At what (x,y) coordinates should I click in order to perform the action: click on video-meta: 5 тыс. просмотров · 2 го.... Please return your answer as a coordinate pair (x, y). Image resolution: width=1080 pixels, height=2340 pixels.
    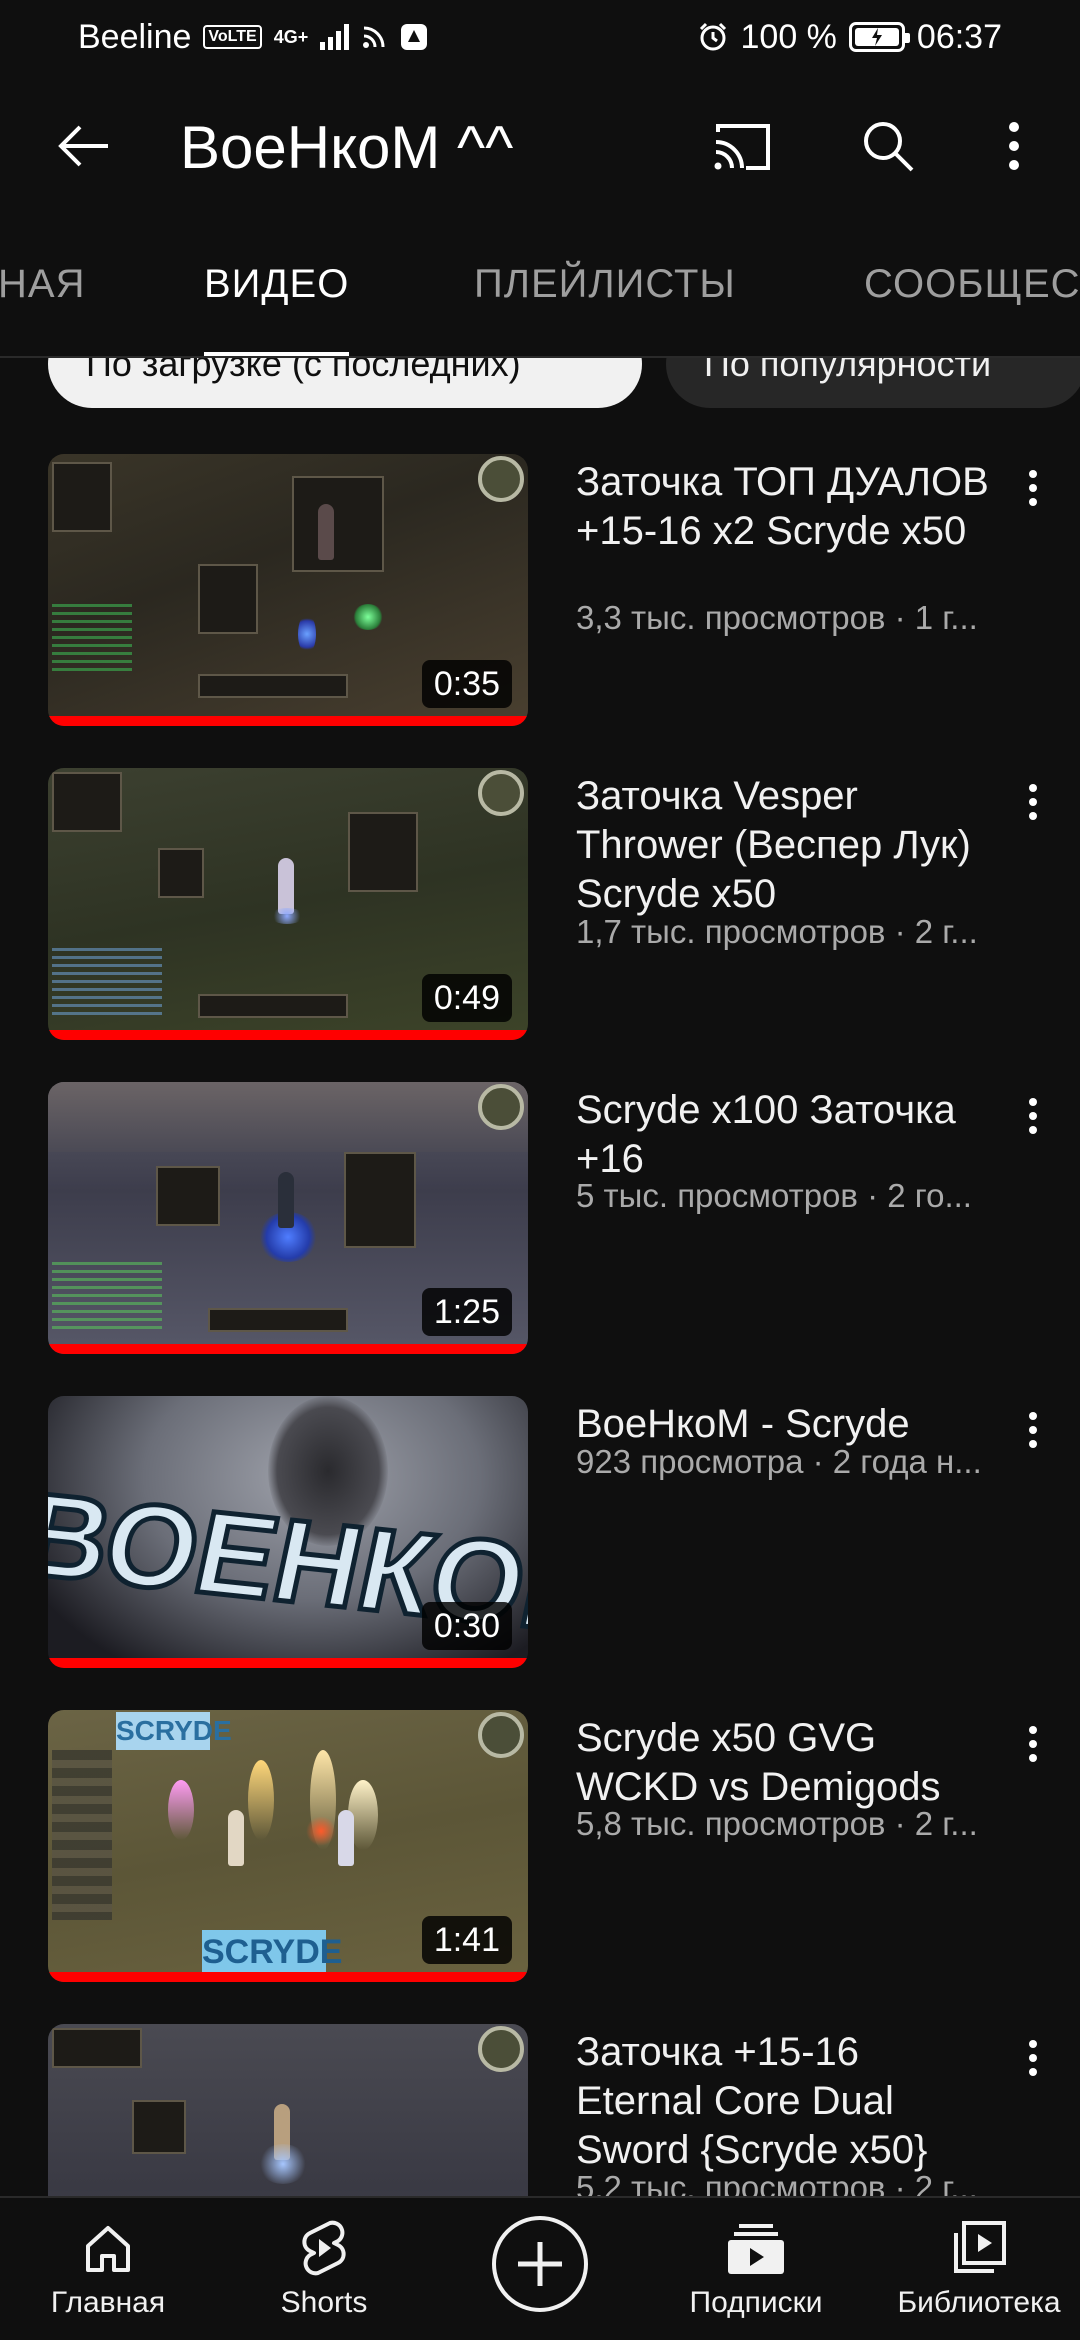
    Looking at the image, I should click on (774, 1195).